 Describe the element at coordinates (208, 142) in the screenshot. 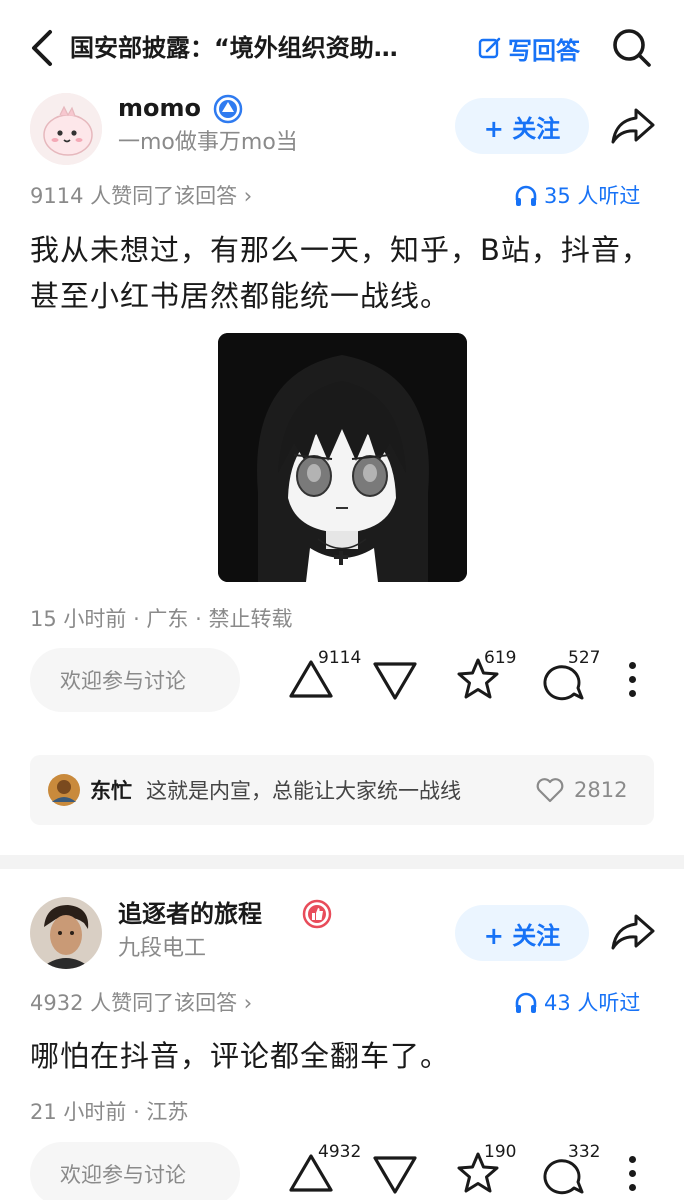

I see `author-bio: 一mo做事万mo当` at that location.